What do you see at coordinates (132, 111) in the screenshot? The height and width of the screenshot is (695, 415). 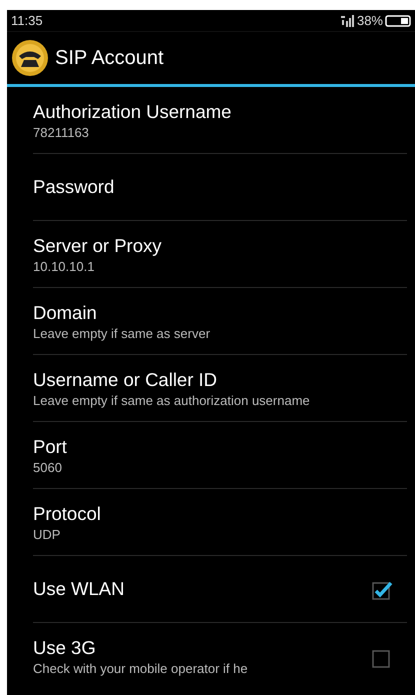 I see `setting-title: Authorization Username` at bounding box center [132, 111].